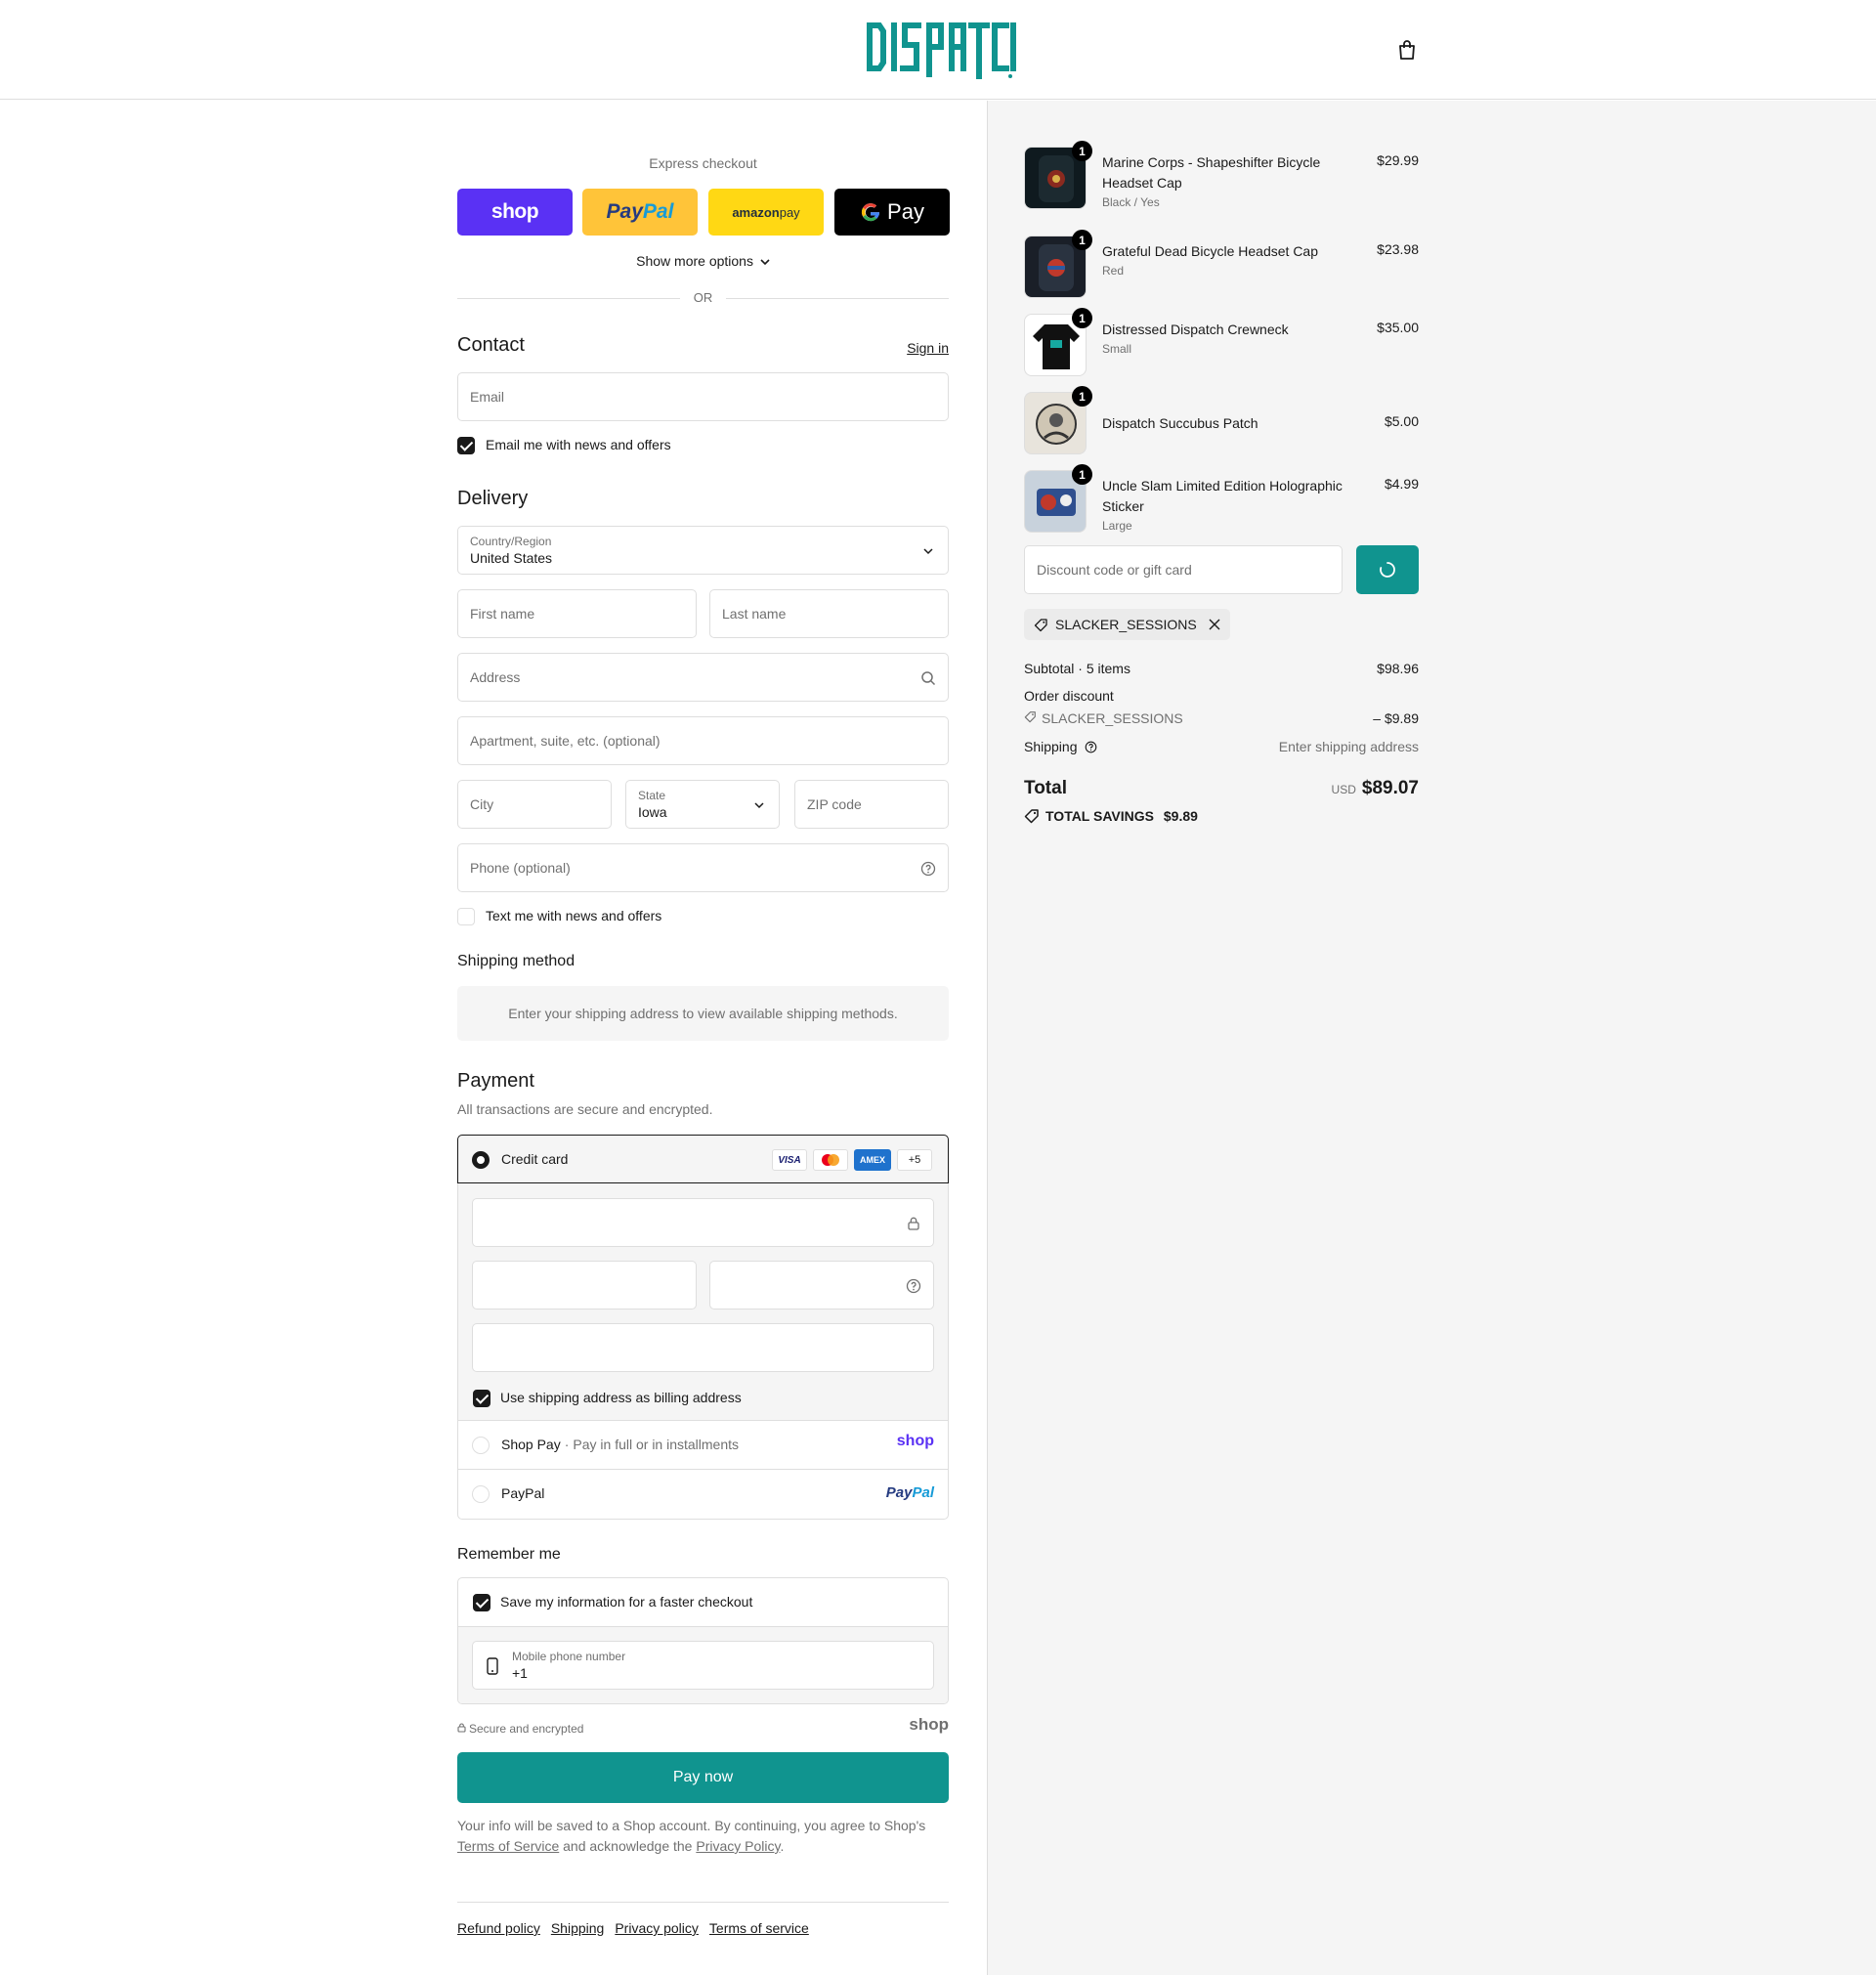 The image size is (1876, 1975). What do you see at coordinates (503, 614) in the screenshot?
I see `first-name-placeholder: First name` at bounding box center [503, 614].